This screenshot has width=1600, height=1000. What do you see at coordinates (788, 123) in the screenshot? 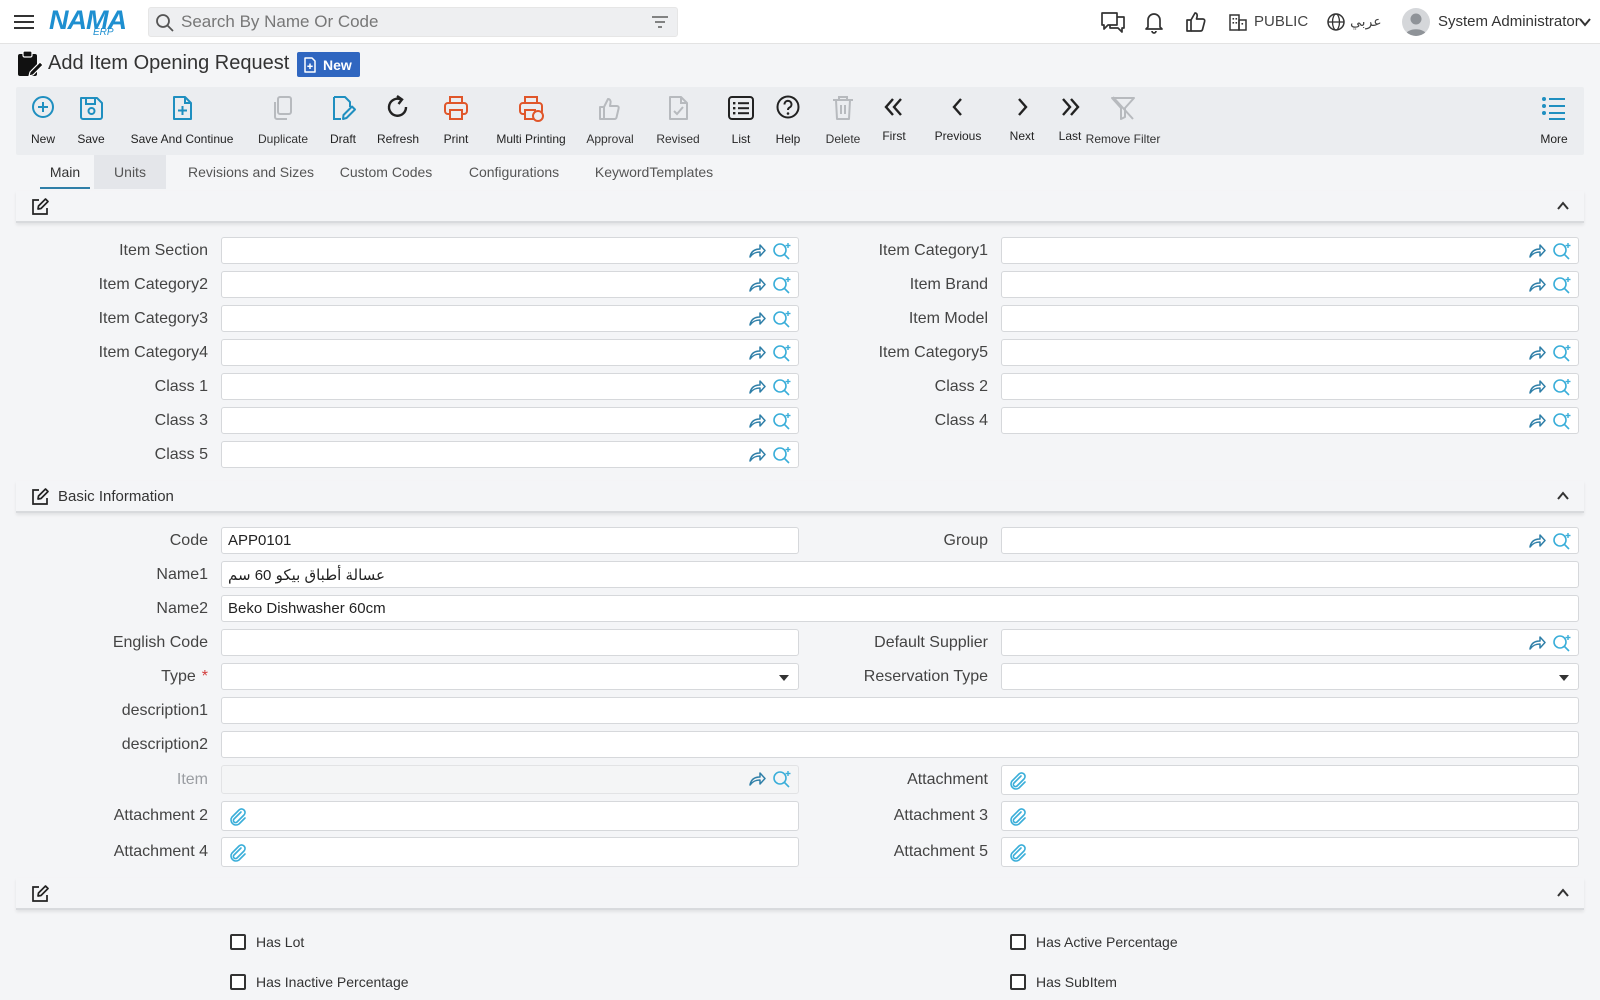
I see `help-button: Help` at bounding box center [788, 123].